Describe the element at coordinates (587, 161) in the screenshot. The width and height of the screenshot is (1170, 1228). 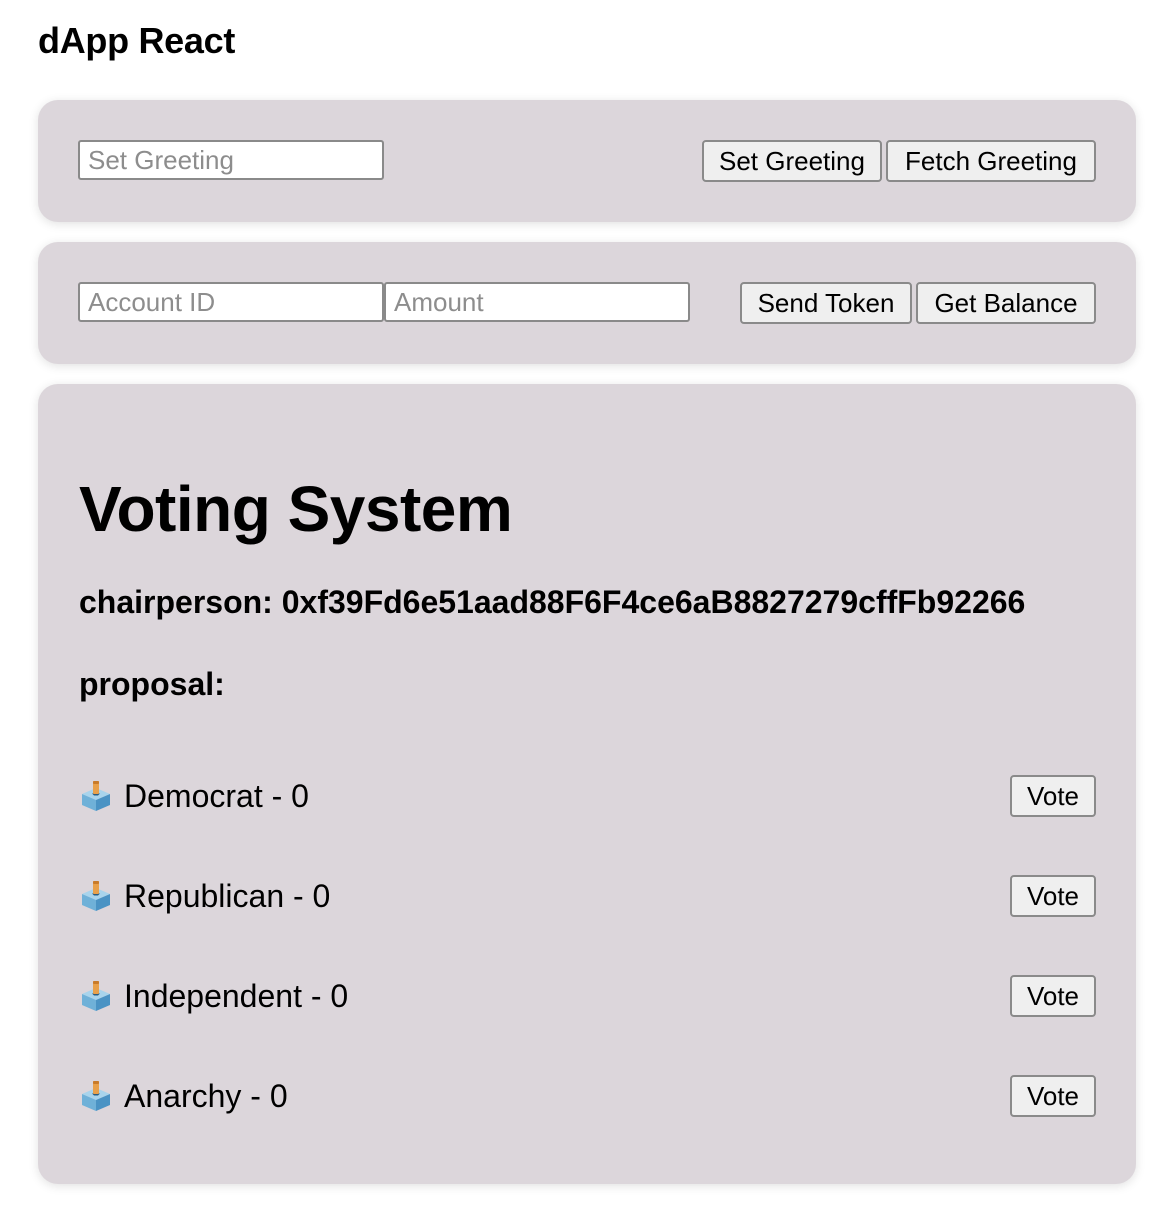
I see `greeting-panel: Set Greeting Fetch Greeting` at that location.